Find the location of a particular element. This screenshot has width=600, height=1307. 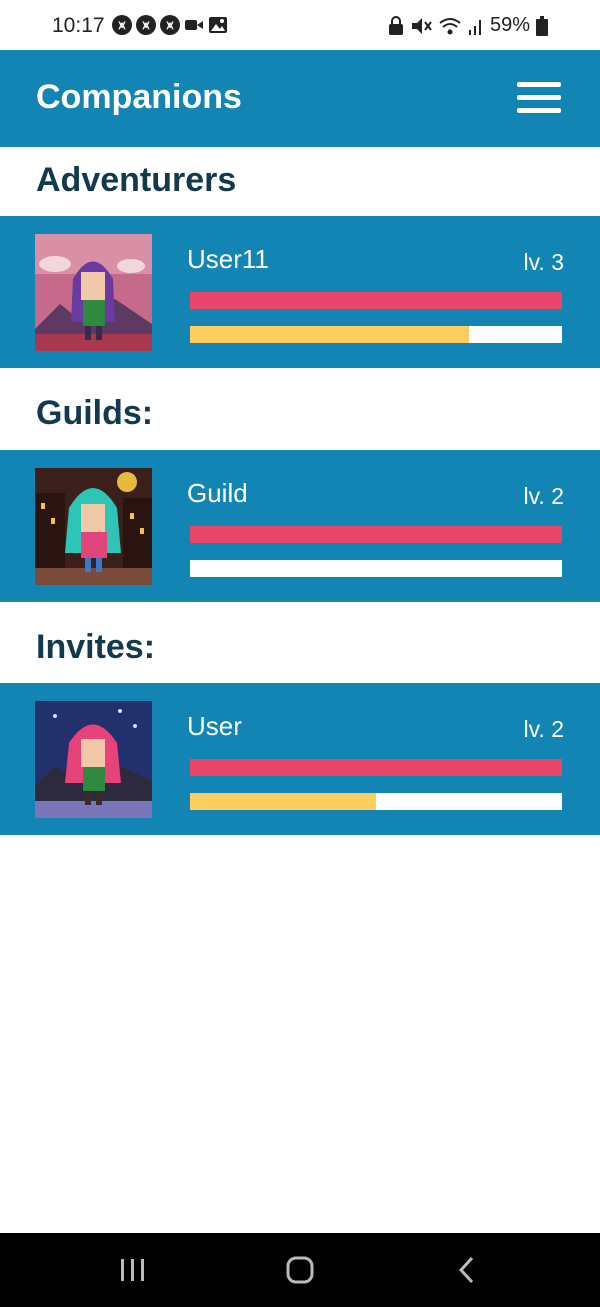

status-bar: 10:17 ⩙ ⩙ ⩙ 59% is located at coordinates (300, 25).